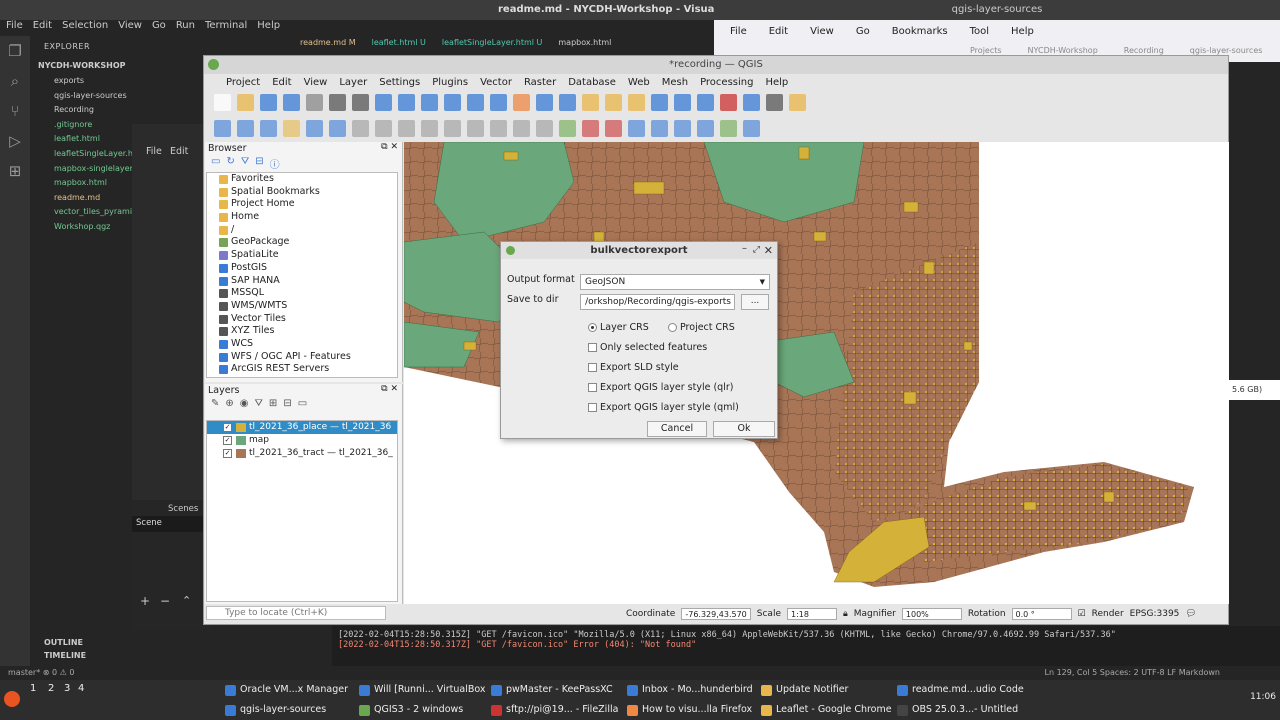 This screenshot has height=720, width=1280. What do you see at coordinates (1155, 614) in the screenshot?
I see `crs-button: EPSG:3395` at bounding box center [1155, 614].